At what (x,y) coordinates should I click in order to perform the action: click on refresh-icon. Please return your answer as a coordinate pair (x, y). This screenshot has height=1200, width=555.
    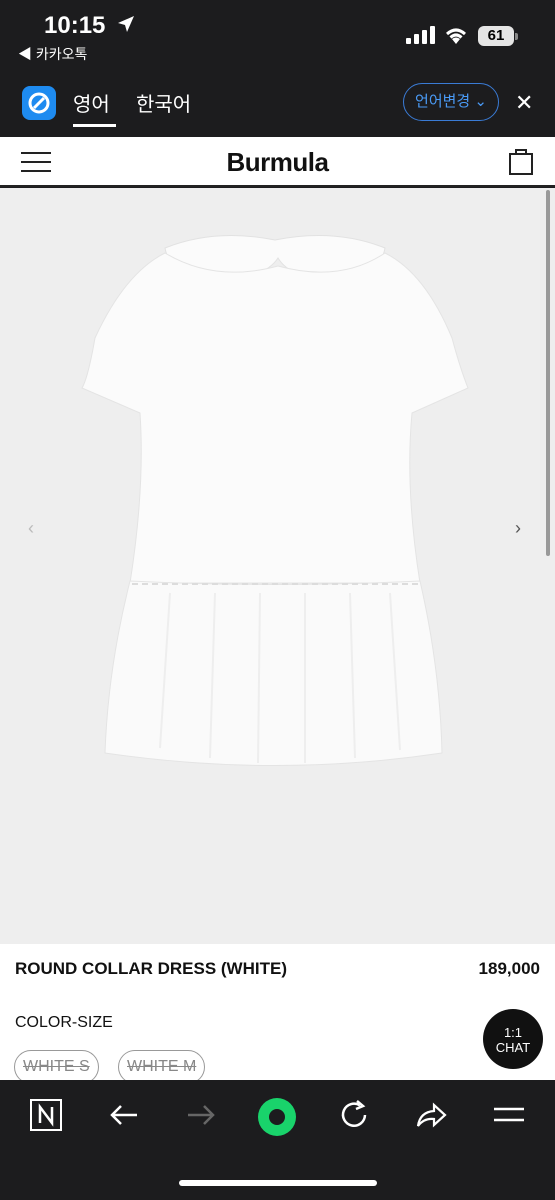
    Looking at the image, I should click on (354, 1115).